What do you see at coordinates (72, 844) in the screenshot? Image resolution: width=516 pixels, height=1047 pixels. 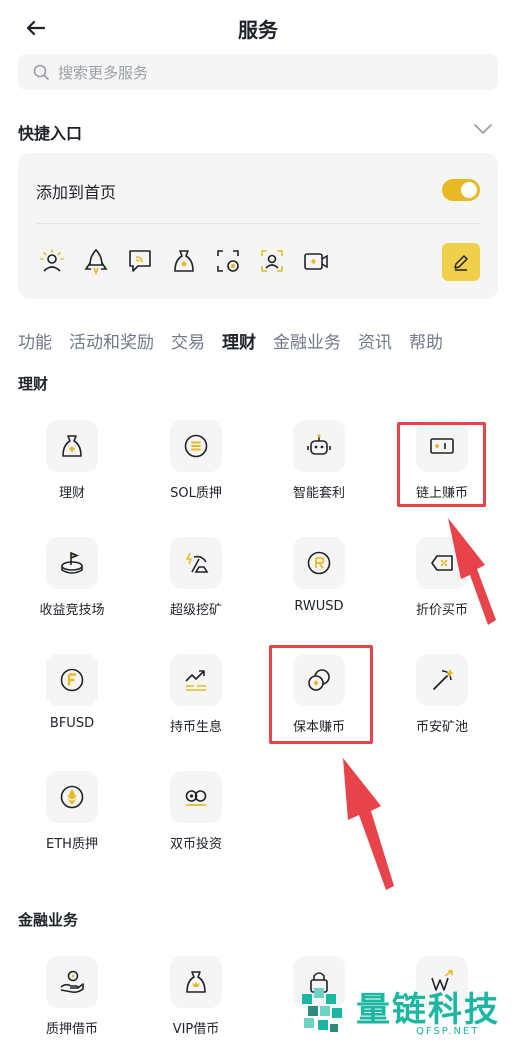 I see `tile-label: ETH质押` at bounding box center [72, 844].